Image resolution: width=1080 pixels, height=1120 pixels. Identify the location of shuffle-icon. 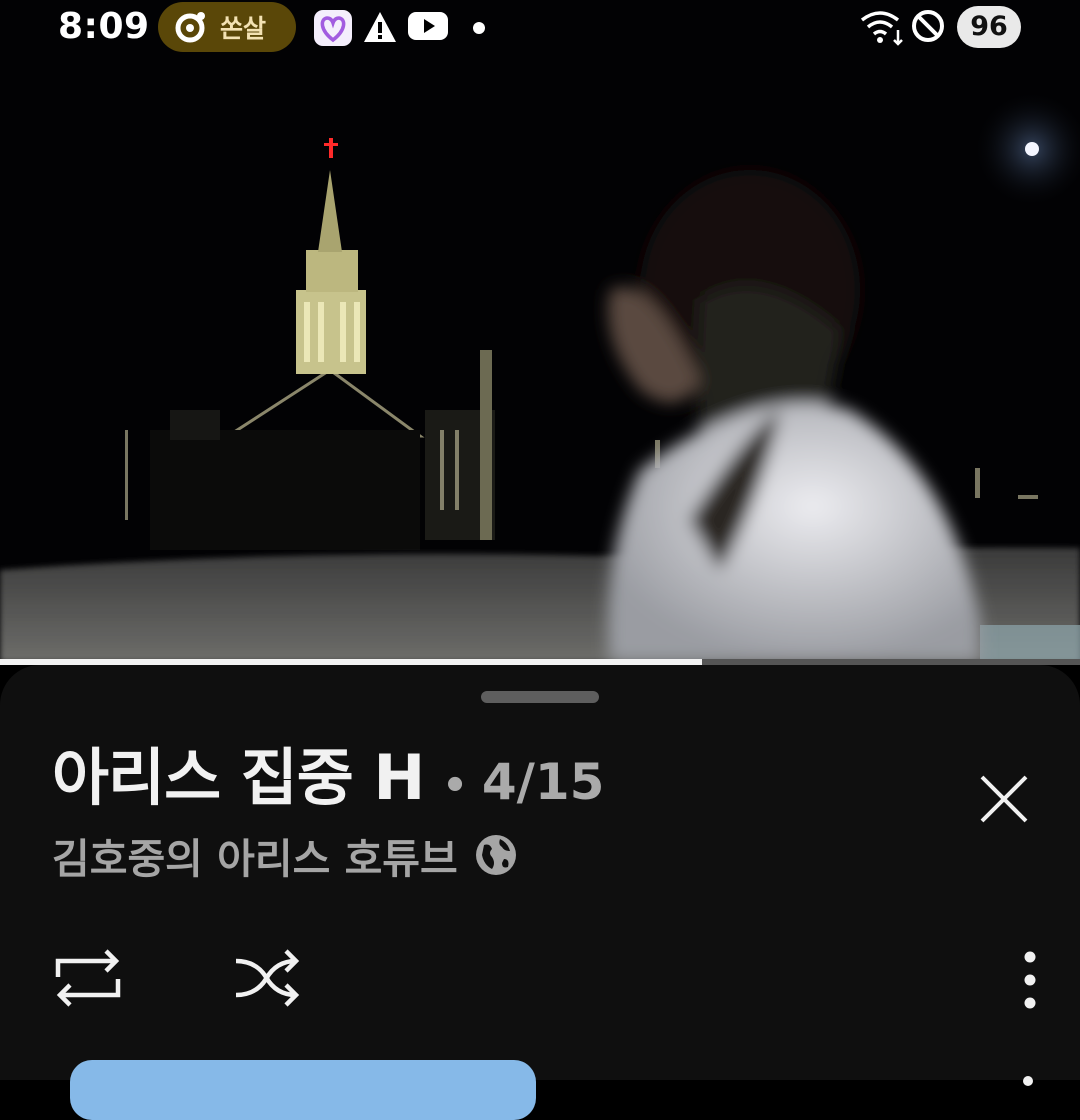
(268, 978).